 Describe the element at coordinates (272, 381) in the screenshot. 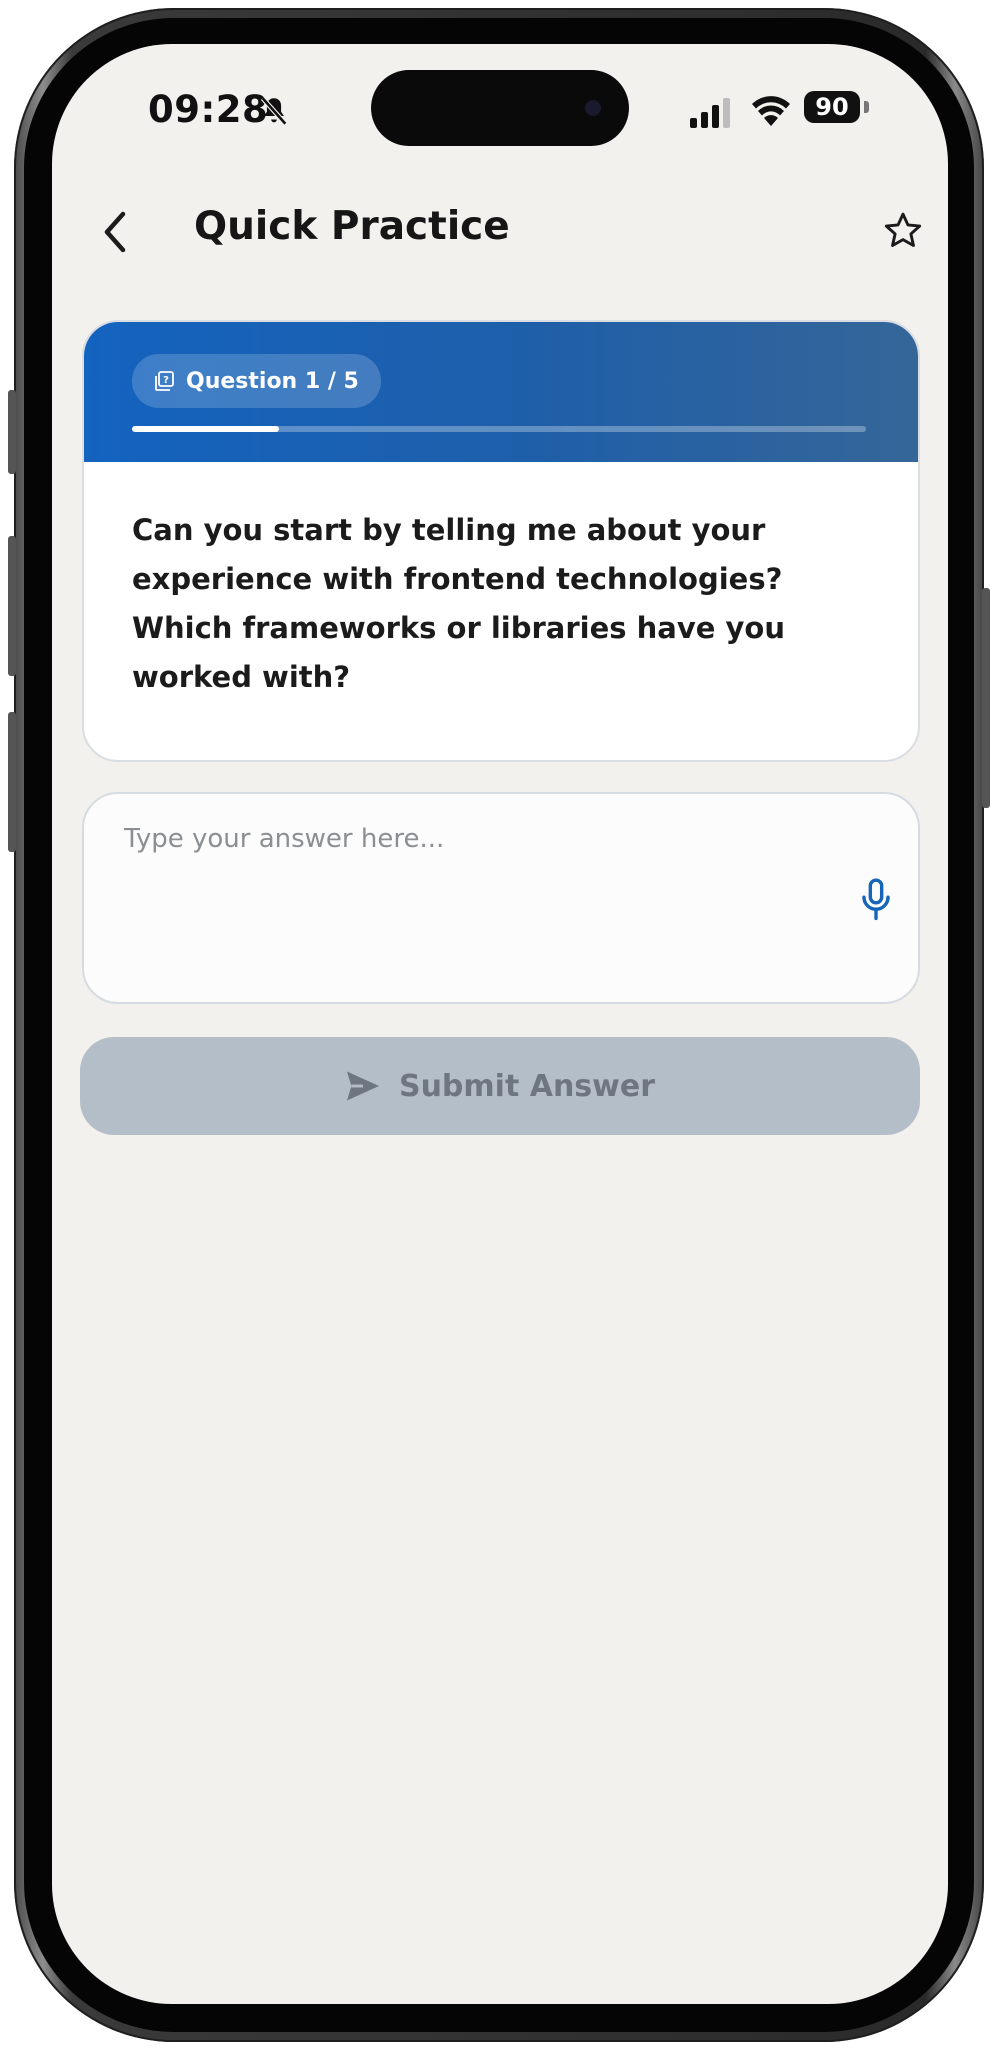

I see `question-counter-label: Question 1 / 5` at that location.